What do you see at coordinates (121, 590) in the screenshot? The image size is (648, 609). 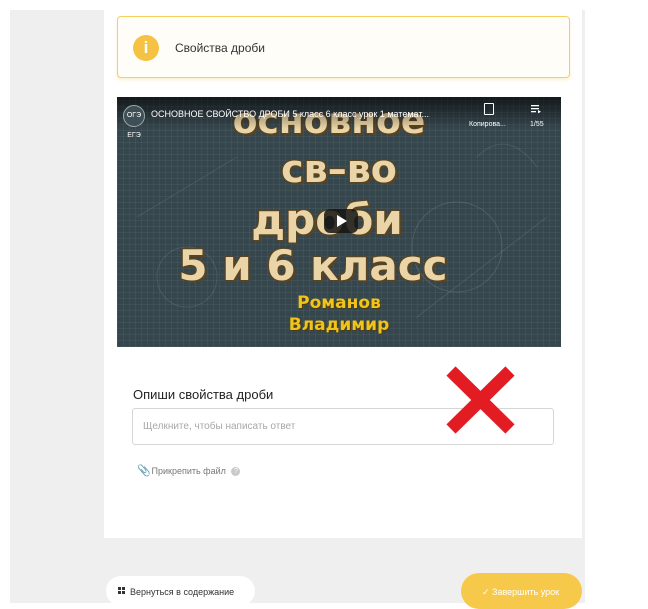 I see `grid-icon` at bounding box center [121, 590].